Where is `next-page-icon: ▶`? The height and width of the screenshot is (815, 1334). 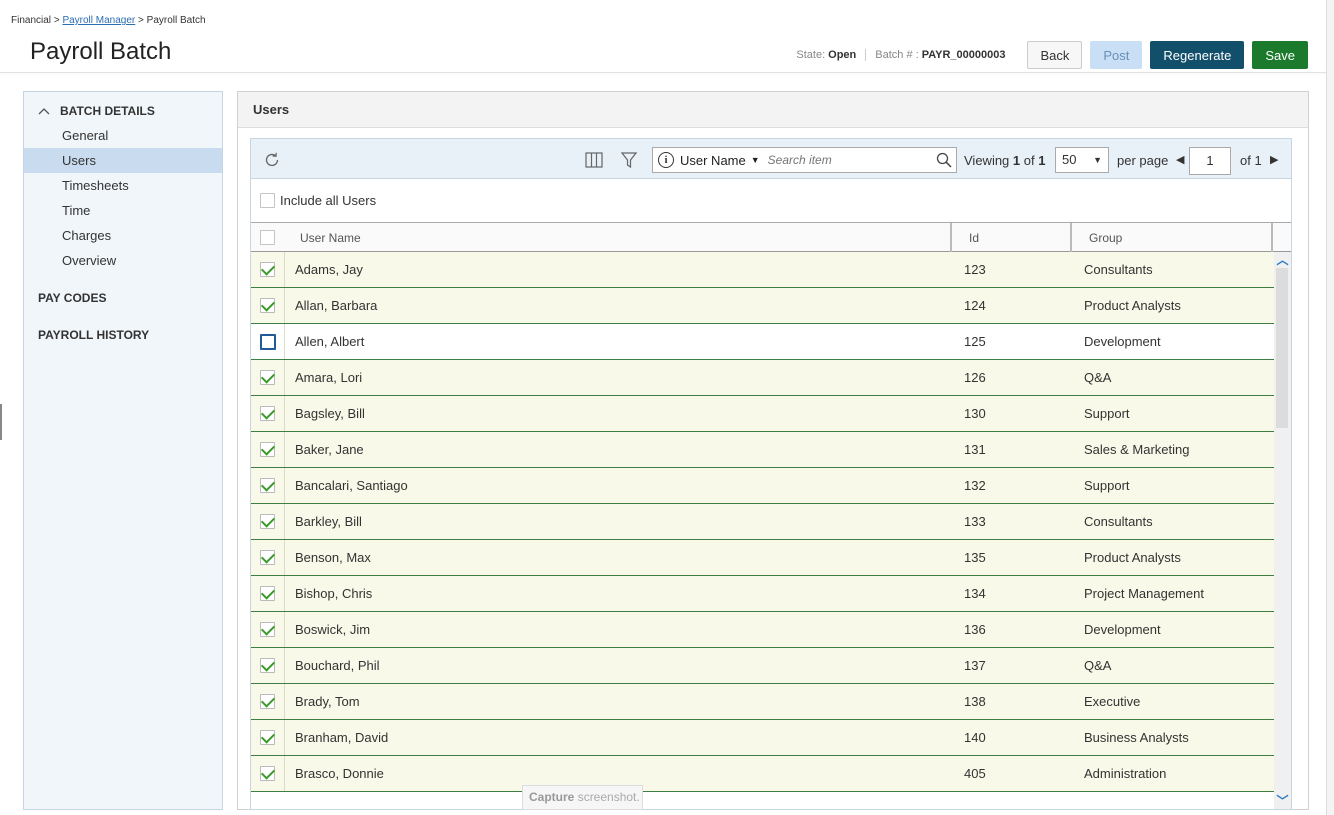
next-page-icon: ▶ is located at coordinates (1274, 159).